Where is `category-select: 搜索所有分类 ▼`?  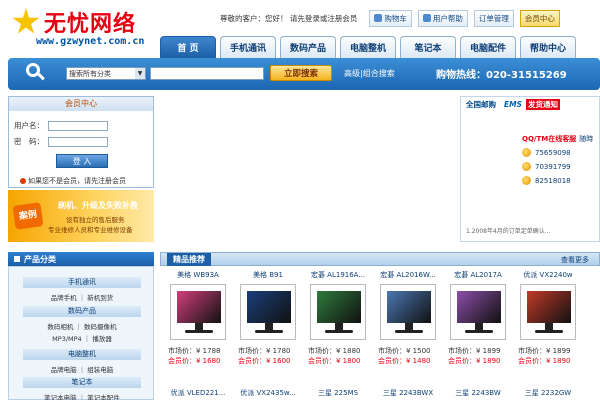 category-select: 搜索所有分类 ▼ is located at coordinates (106, 73).